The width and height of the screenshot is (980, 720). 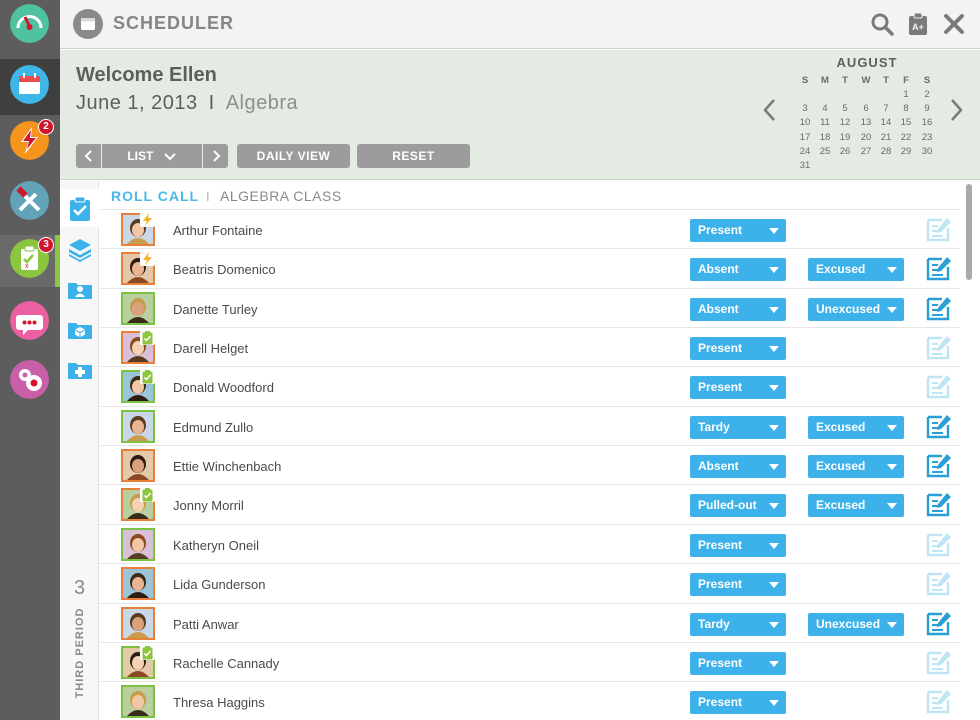 What do you see at coordinates (866, 137) in the screenshot?
I see `calendar-day: 20` at bounding box center [866, 137].